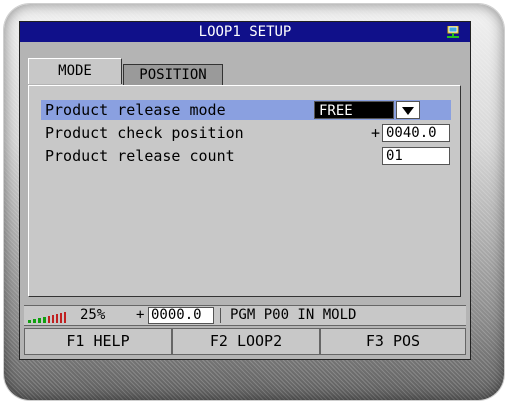 Image resolution: width=512 pixels, height=408 pixels. Describe the element at coordinates (181, 315) in the screenshot. I see `status-value-field: 0000.0` at that location.